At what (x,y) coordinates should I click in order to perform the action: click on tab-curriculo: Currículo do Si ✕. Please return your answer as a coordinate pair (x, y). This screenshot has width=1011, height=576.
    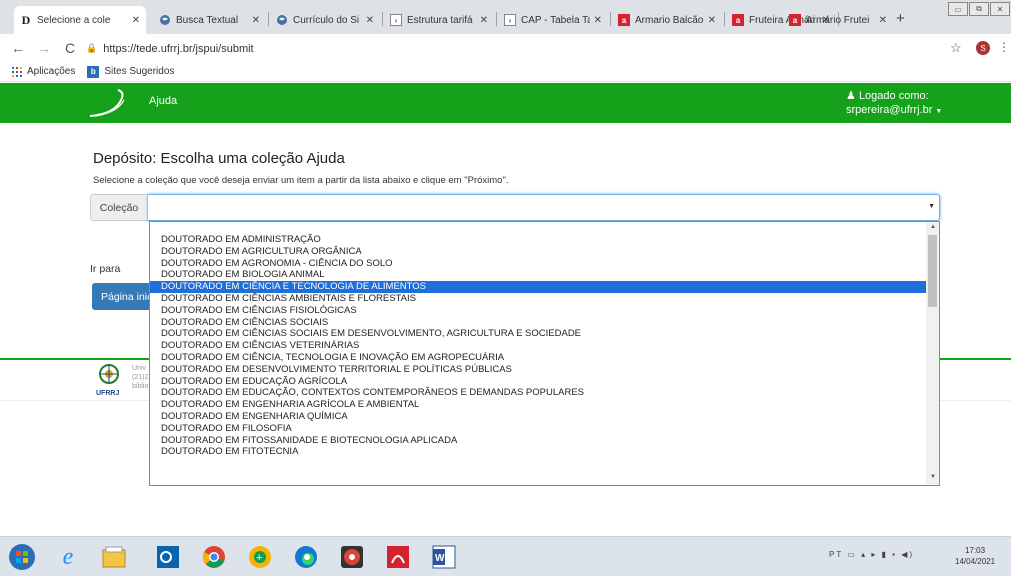
    Looking at the image, I should click on (325, 20).